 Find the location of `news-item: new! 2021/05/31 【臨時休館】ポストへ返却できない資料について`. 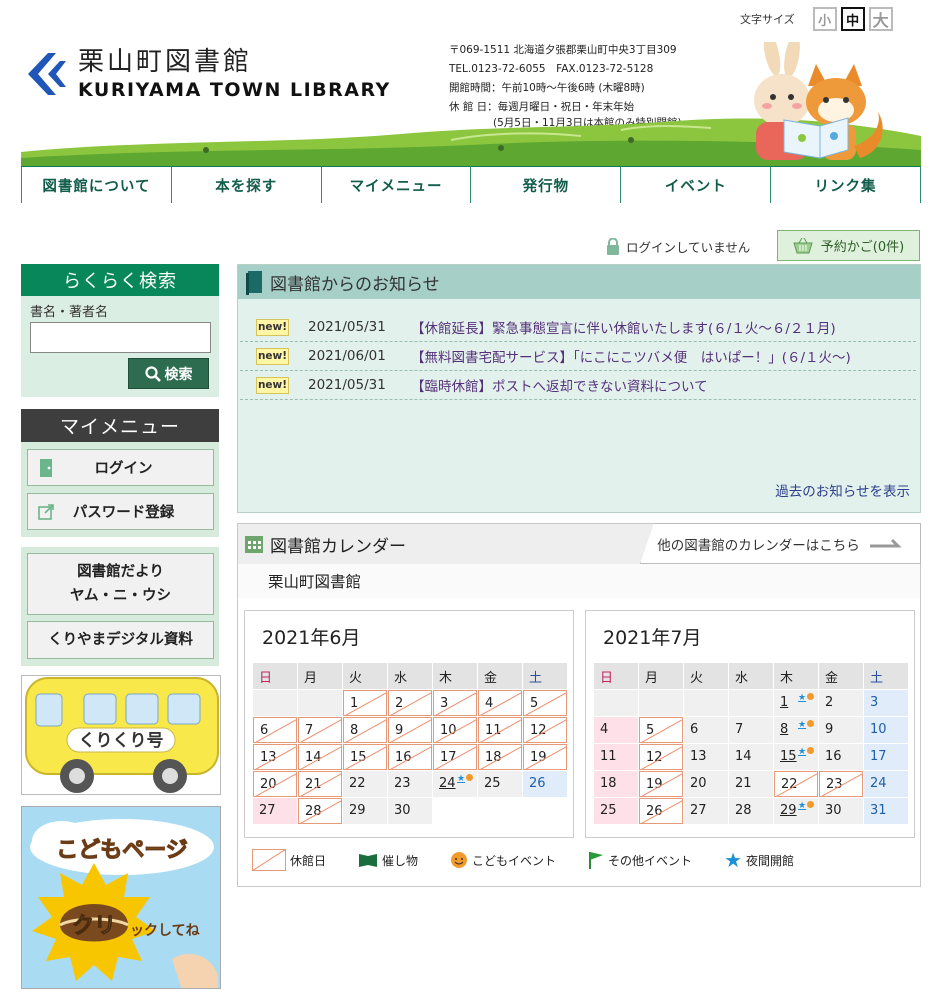

news-item: new! 2021/05/31 【臨時休館】ポストへ返却できない資料について is located at coordinates (578, 385).